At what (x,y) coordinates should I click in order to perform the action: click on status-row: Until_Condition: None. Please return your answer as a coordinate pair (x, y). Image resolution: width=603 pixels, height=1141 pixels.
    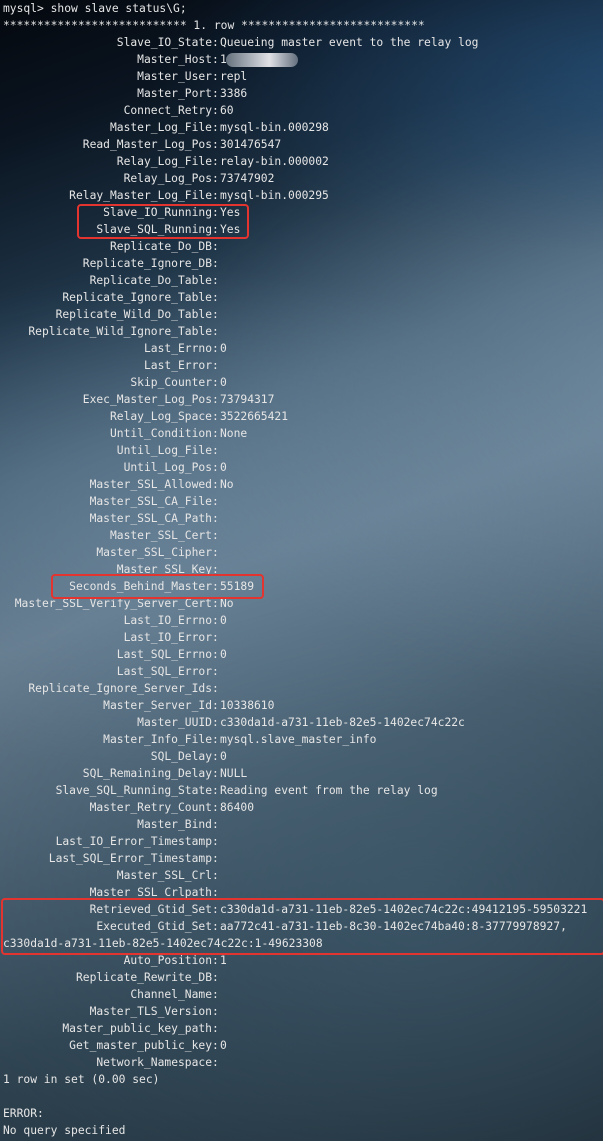
    Looking at the image, I should click on (301, 433).